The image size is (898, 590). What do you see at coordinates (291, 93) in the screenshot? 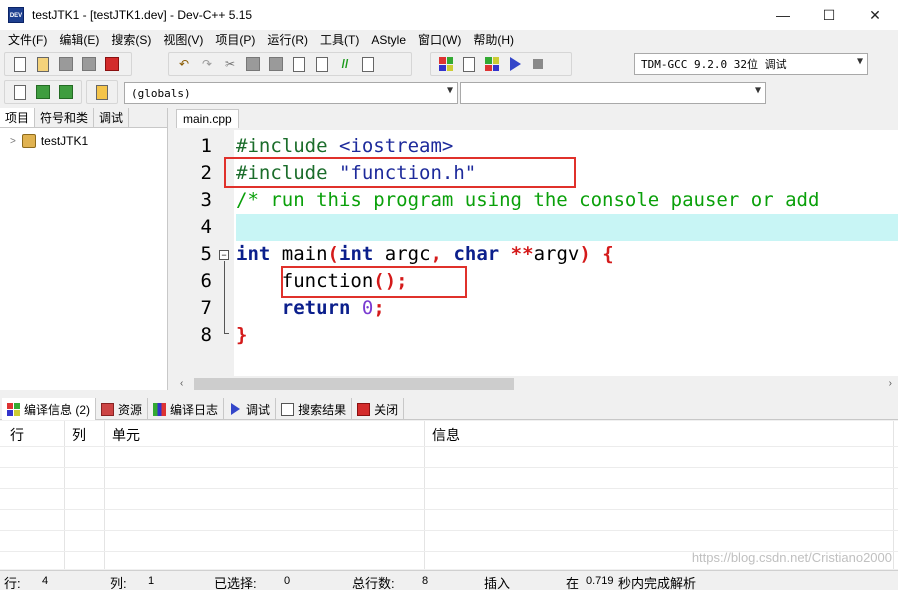
I see `scope-select: (globals) ▼` at bounding box center [291, 93].